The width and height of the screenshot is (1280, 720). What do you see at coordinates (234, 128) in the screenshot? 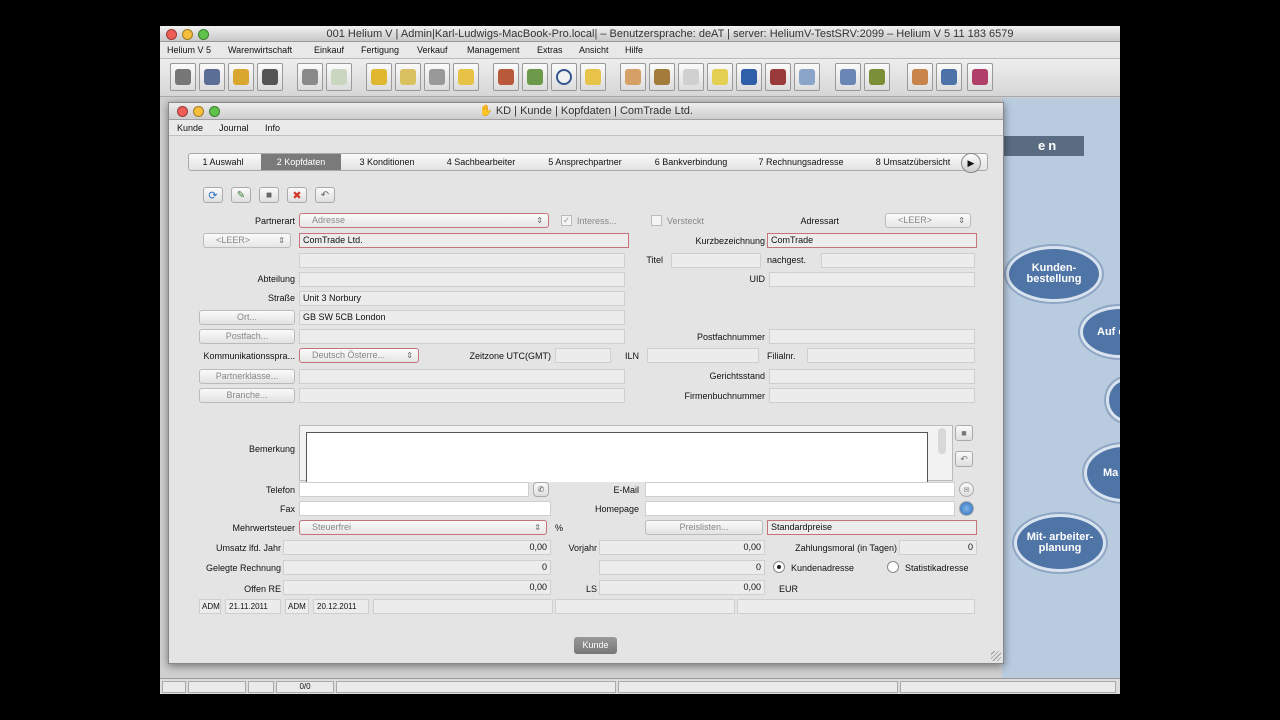
I see `frame-menu-journal: Journal` at bounding box center [234, 128].